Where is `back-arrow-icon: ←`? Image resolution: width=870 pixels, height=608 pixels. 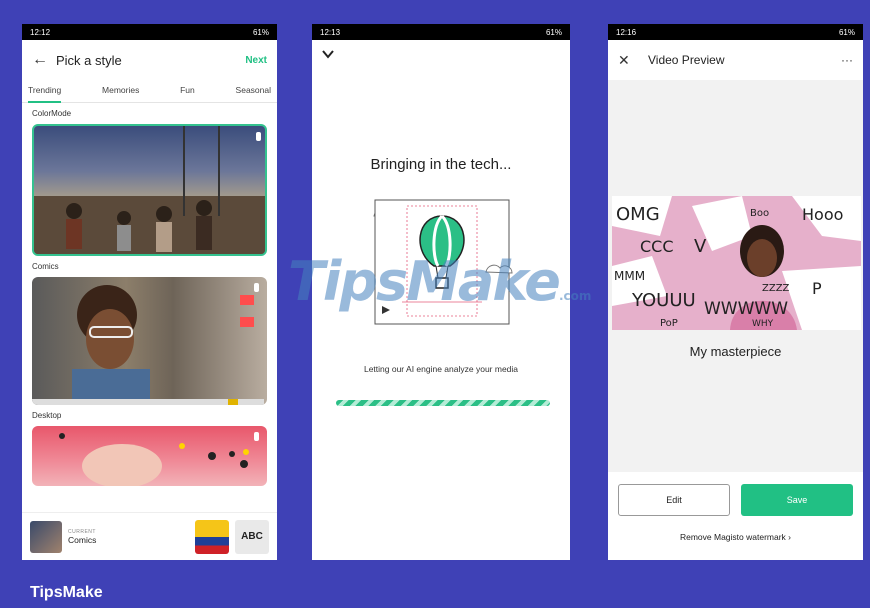
back-arrow-icon: ← is located at coordinates (44, 60).